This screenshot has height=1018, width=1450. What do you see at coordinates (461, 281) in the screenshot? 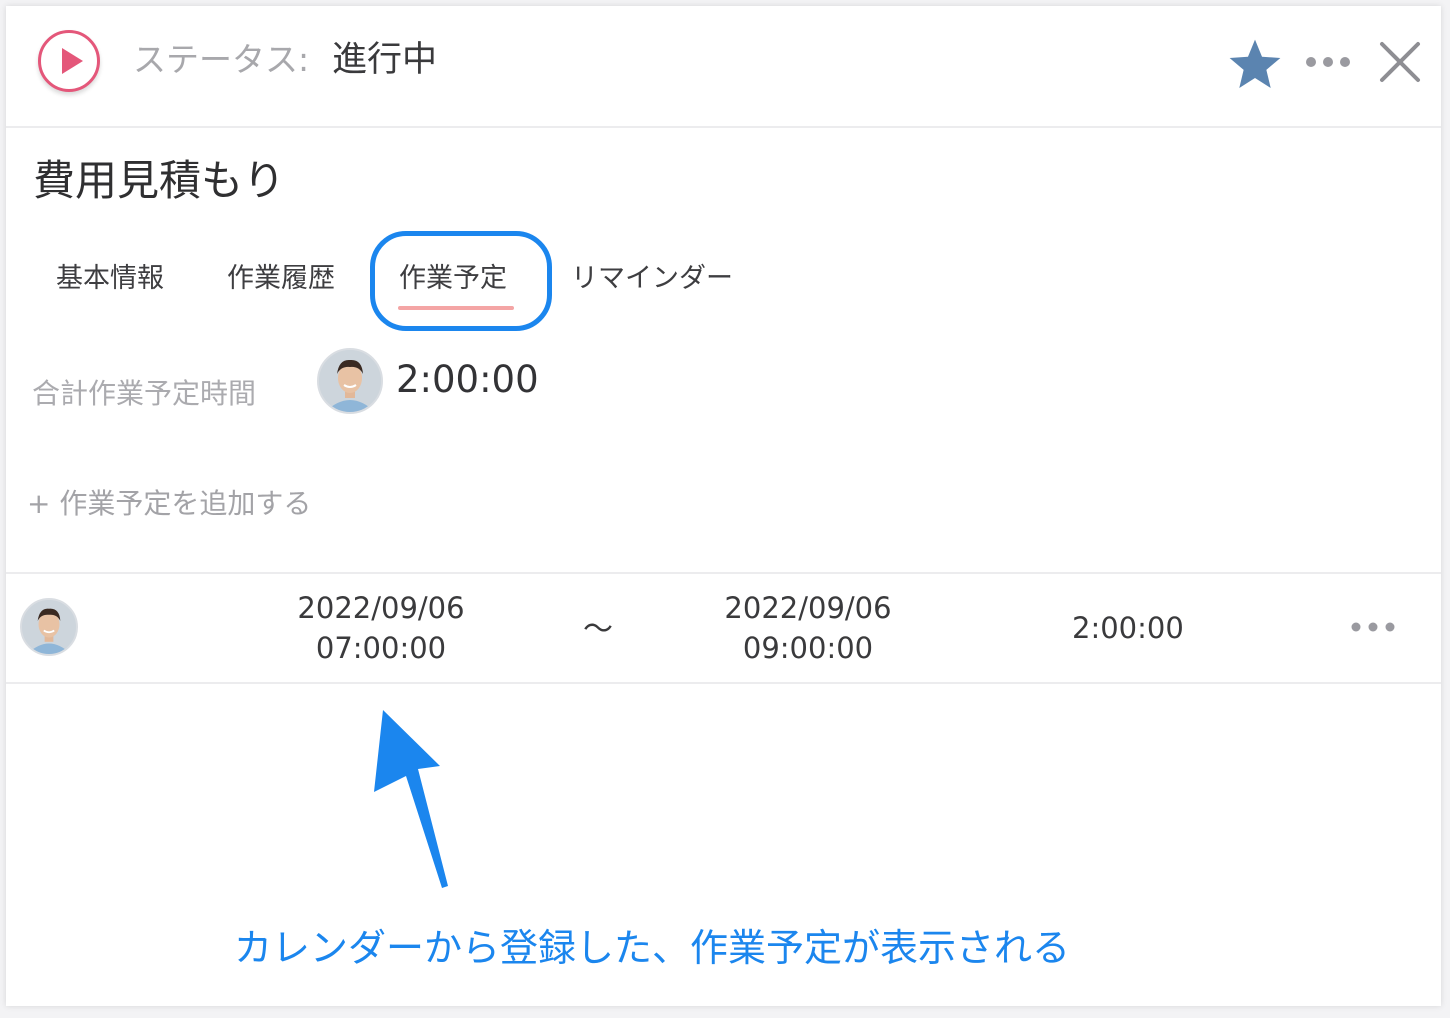
I see `tab-highlight-circle` at bounding box center [461, 281].